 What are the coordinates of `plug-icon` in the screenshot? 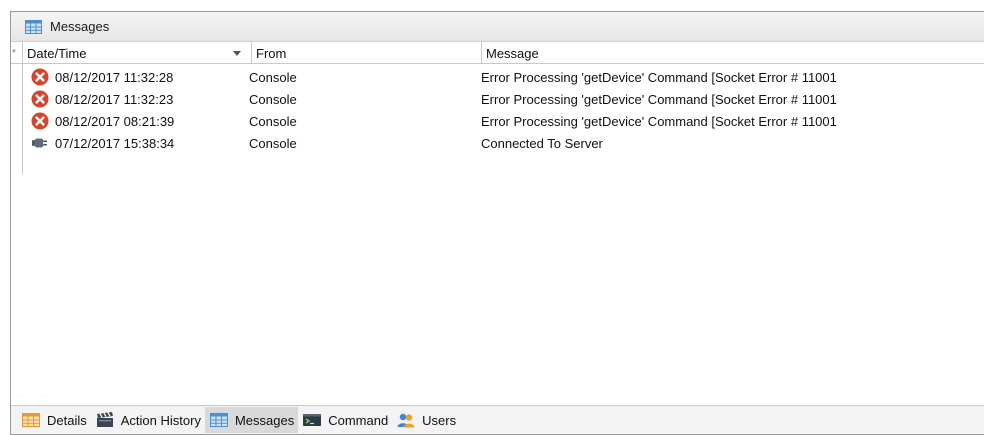 It's located at (39, 143).